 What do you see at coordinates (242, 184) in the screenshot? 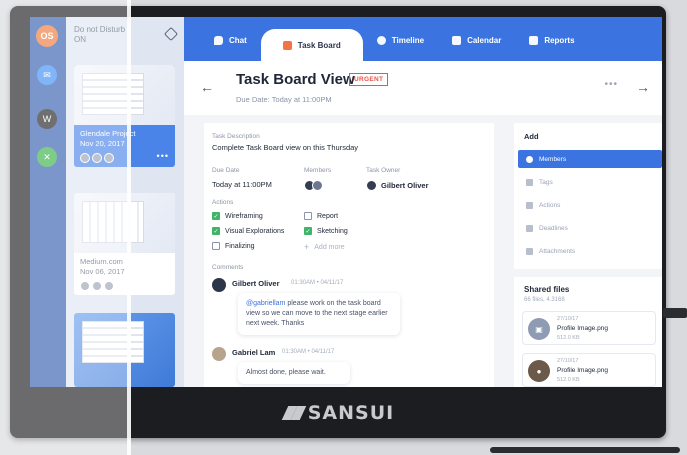
I see `due-date-value: Today at 11:00PM` at bounding box center [242, 184].